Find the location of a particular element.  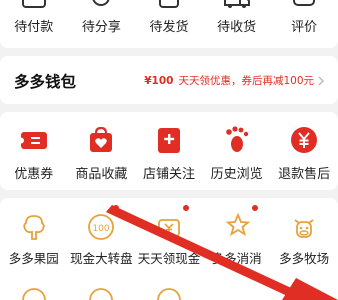

cash-icon is located at coordinates (169, 227).